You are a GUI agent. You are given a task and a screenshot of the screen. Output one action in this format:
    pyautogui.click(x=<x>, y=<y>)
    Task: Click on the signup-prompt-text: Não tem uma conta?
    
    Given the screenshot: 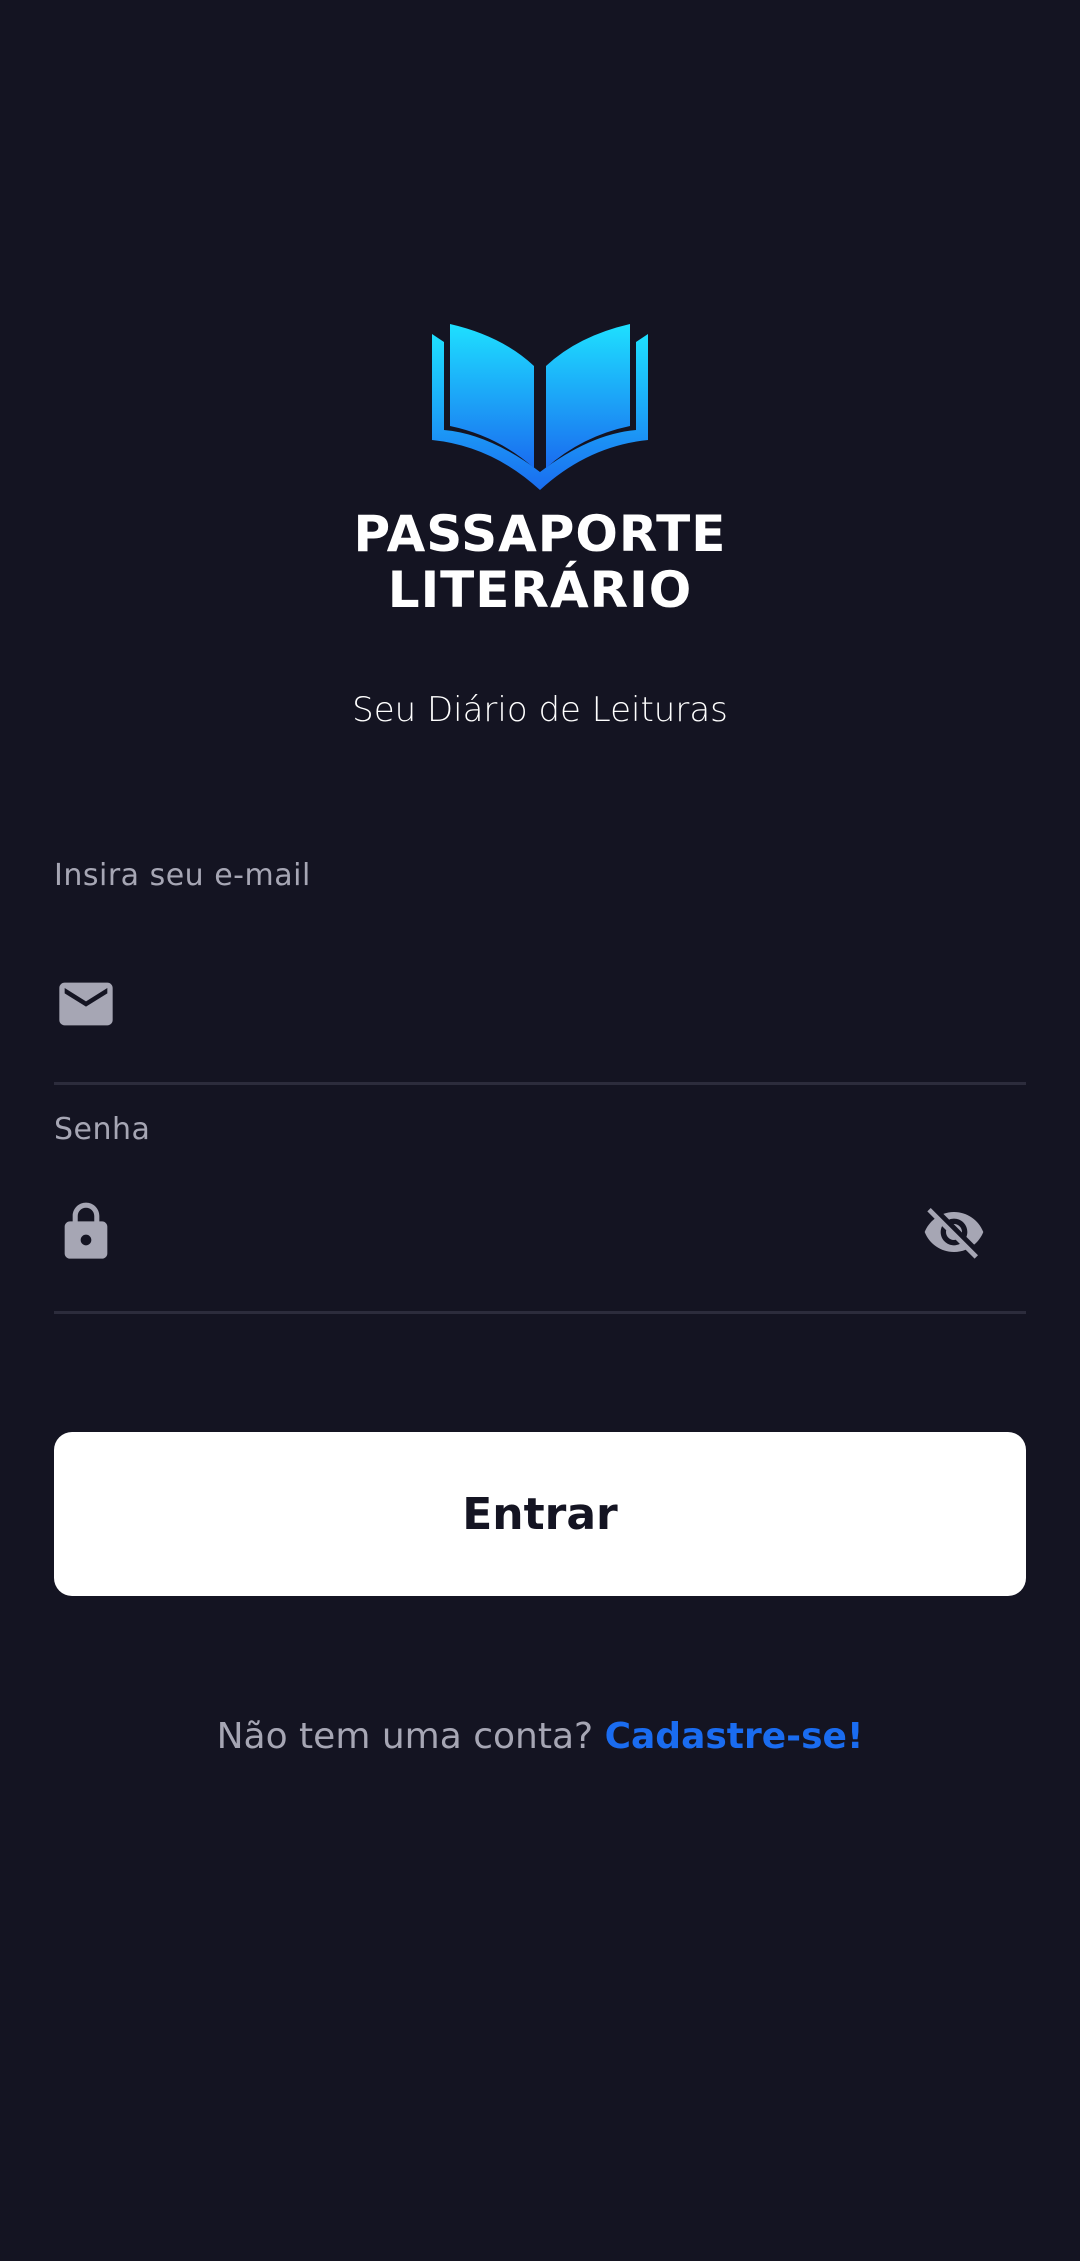 What is the action you would take?
    pyautogui.click(x=405, y=1736)
    